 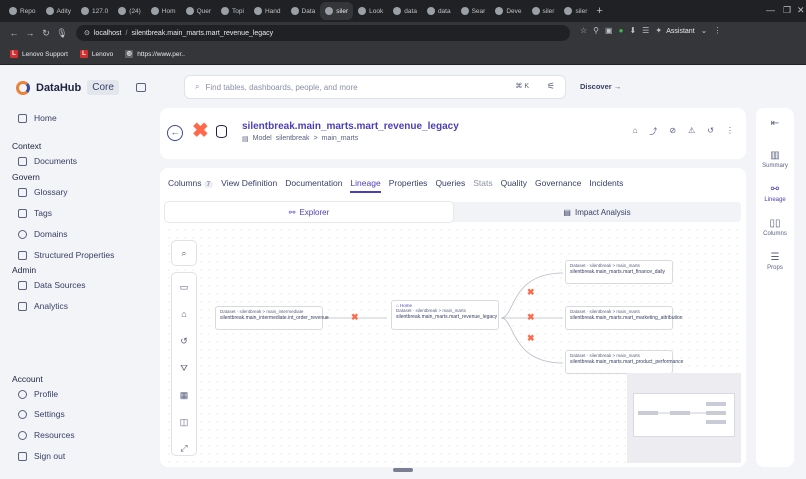 I want to click on profile-extension-icon: ●, so click(x=621, y=30).